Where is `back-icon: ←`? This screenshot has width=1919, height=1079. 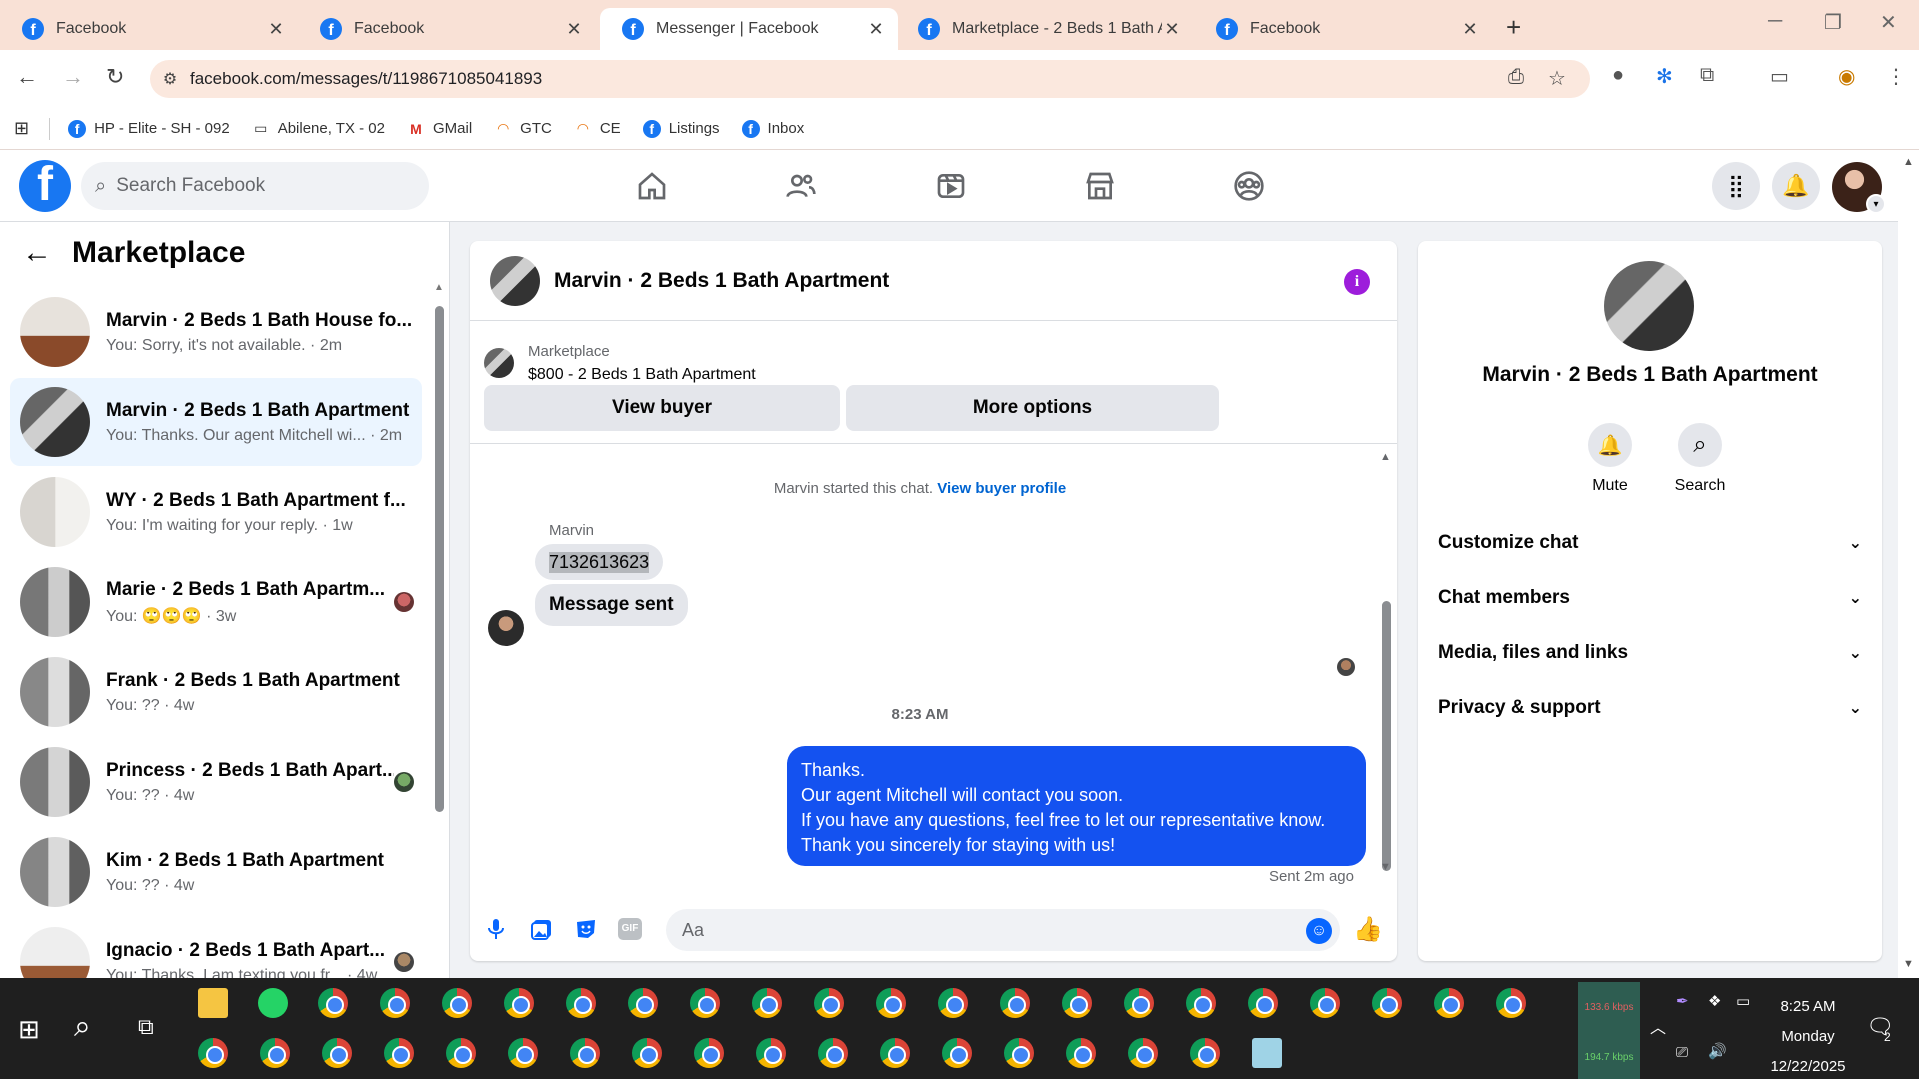
back-icon: ← is located at coordinates (27, 77).